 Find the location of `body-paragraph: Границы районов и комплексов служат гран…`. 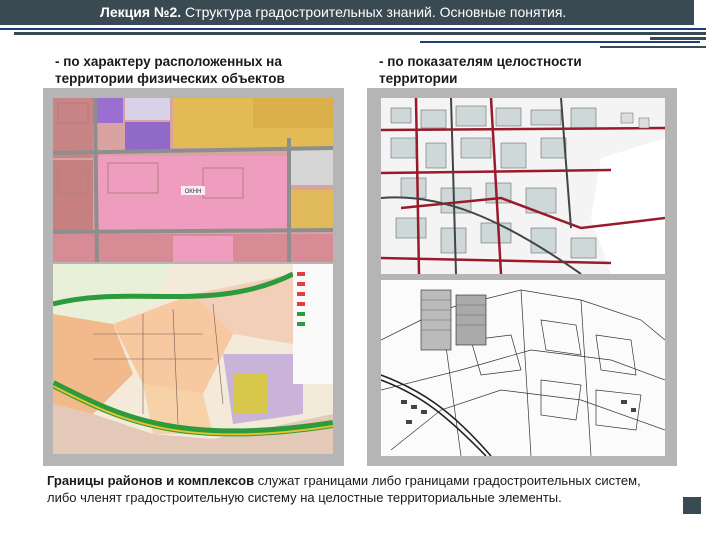

body-paragraph: Границы районов и комплексов служат гран… is located at coordinates (352, 489).